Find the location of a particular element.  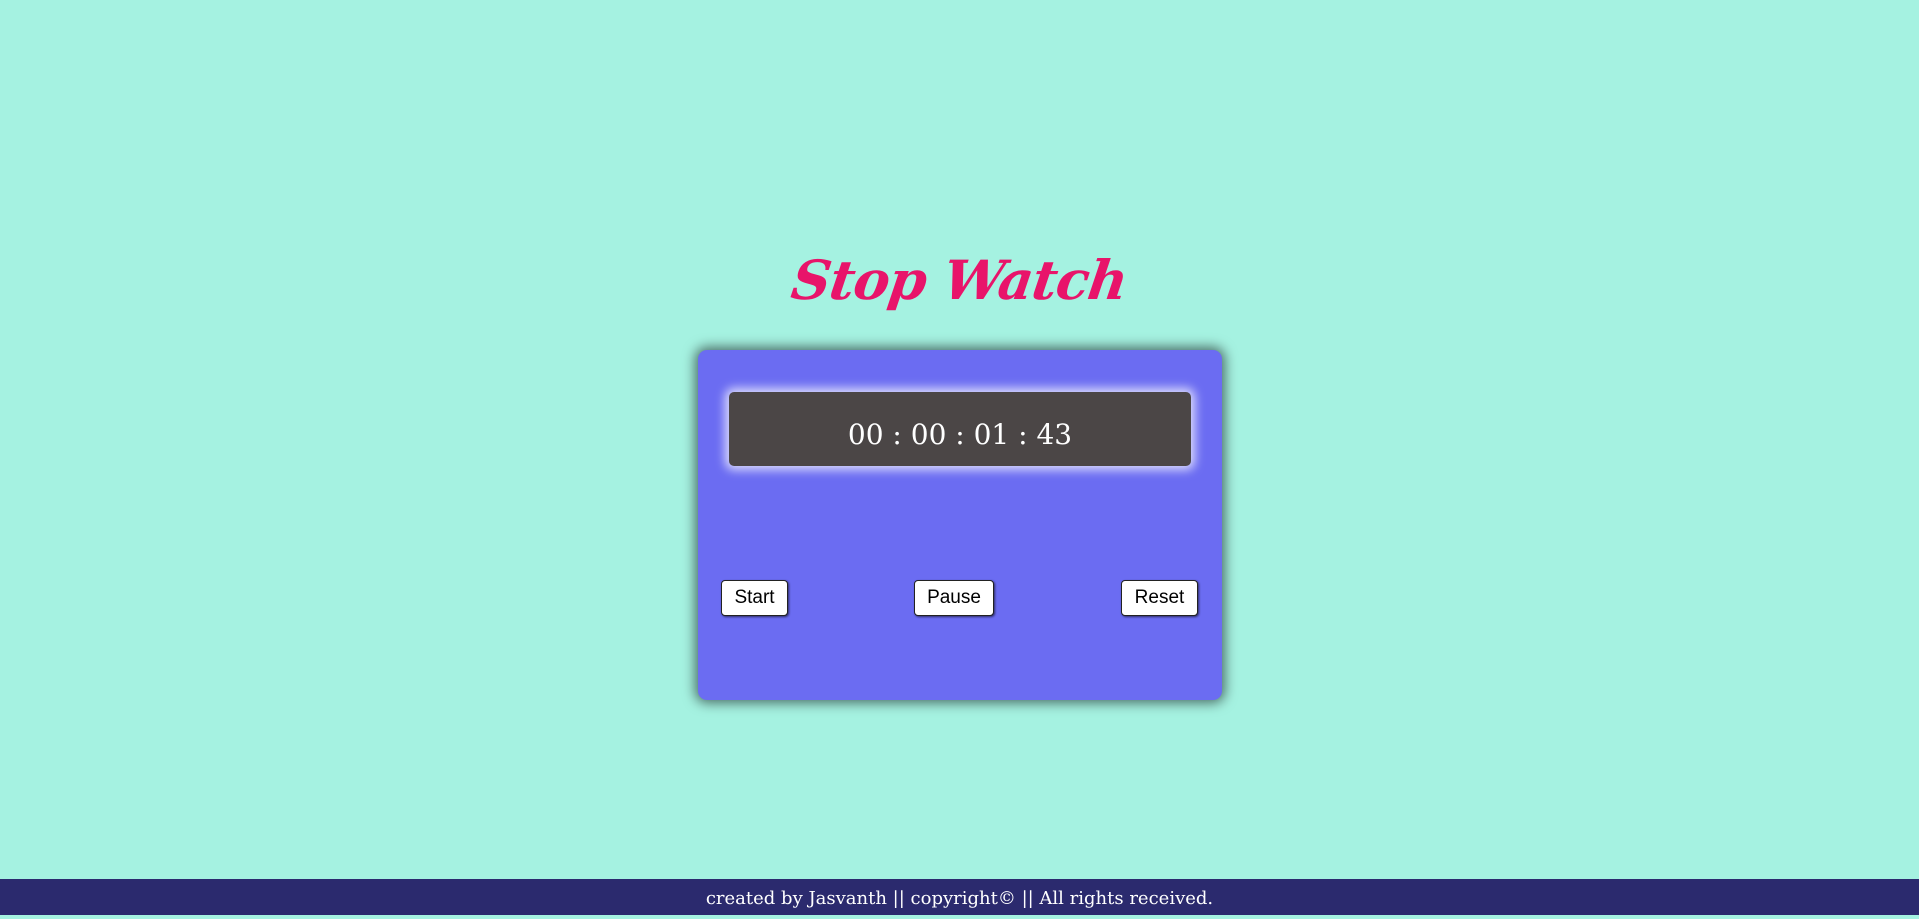

reset-button: Reset is located at coordinates (1159, 598).